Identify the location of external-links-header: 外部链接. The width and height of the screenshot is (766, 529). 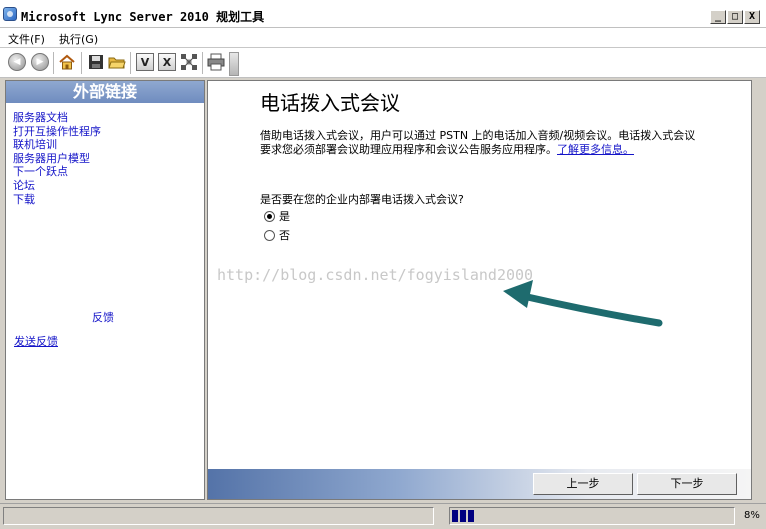
(105, 92).